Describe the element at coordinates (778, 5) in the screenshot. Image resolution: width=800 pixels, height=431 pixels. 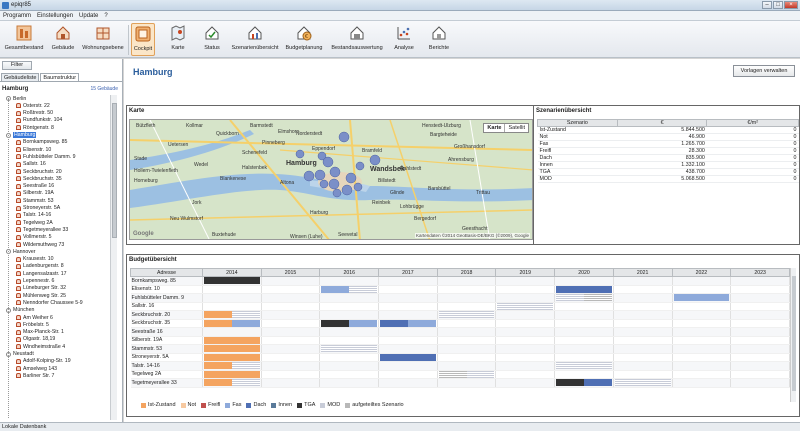
I see `maximize-button: □` at that location.